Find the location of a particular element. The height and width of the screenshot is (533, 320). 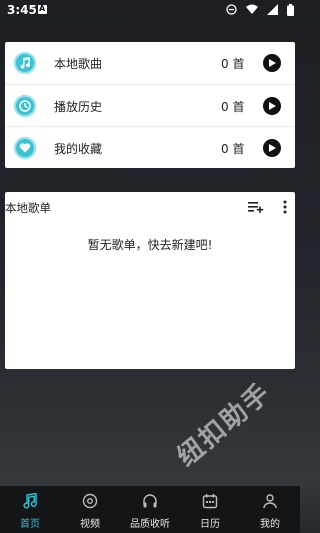

tab-label: 品质收听 is located at coordinates (150, 524).